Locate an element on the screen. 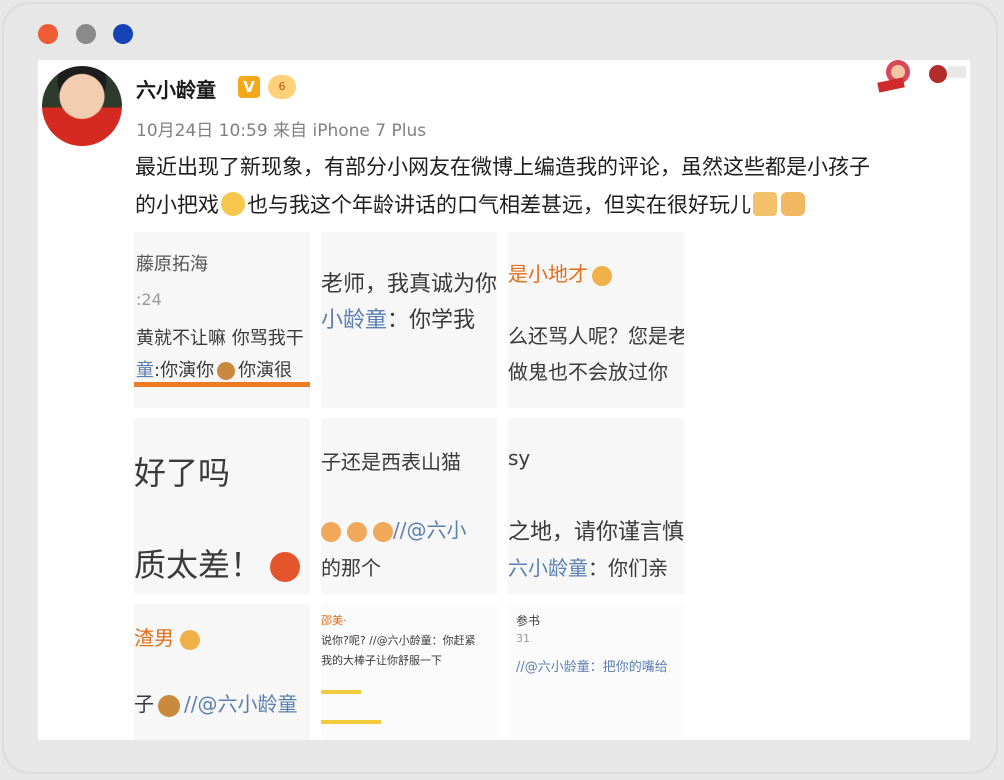 The image size is (1004, 780). grid-image-8: 邵美· 说你?呢? //@六小龄童：你赶紧 我的大棒子让你舒服一下 is located at coordinates (409, 672).